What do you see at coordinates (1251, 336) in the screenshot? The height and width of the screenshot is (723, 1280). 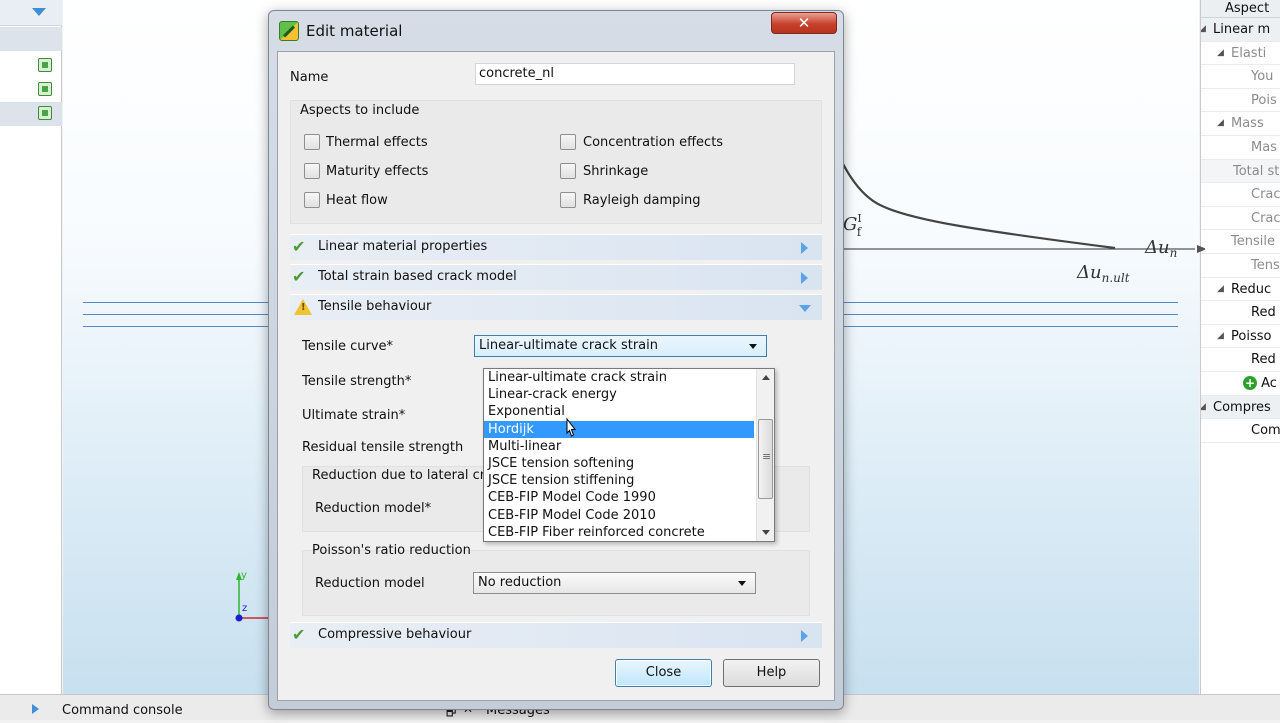 I see `aspect-tree-label: Poisso` at bounding box center [1251, 336].